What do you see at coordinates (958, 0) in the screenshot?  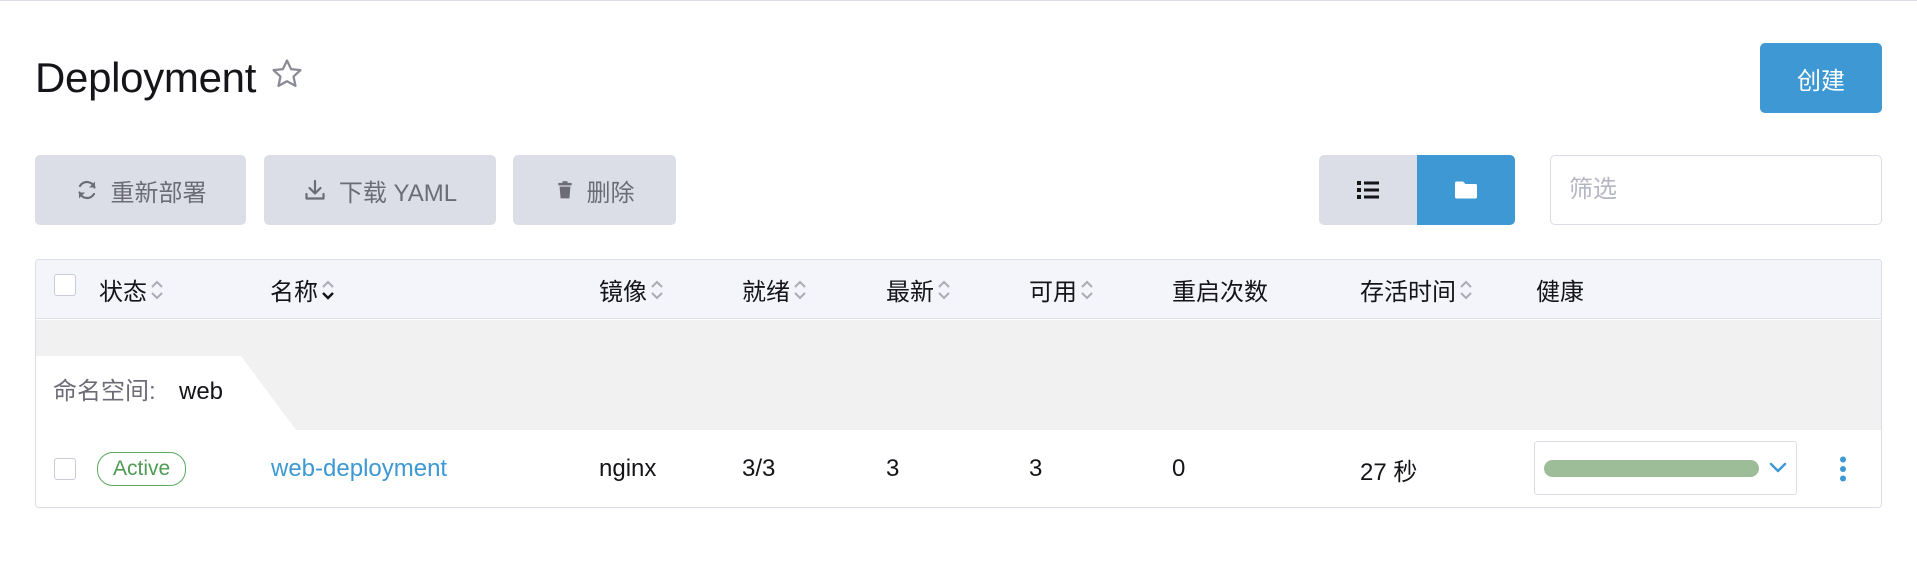 I see `top-border` at bounding box center [958, 0].